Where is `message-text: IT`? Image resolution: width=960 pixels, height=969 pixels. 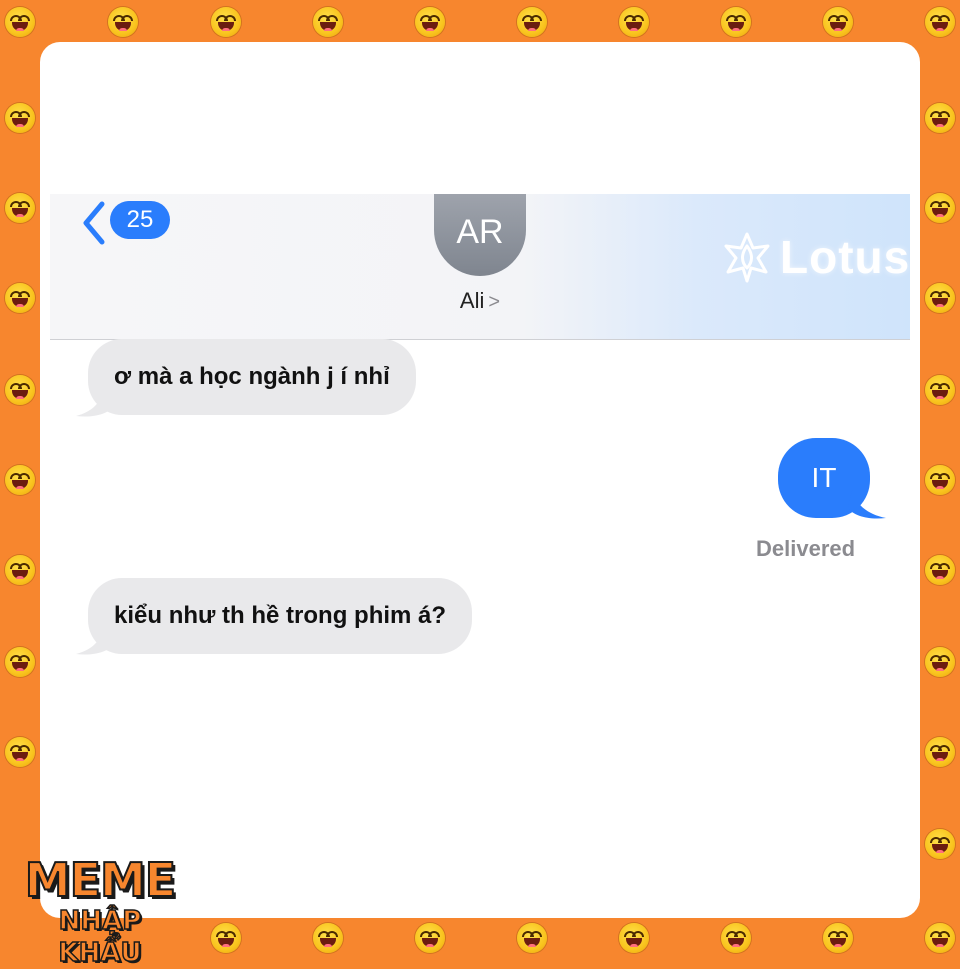 message-text: IT is located at coordinates (824, 477).